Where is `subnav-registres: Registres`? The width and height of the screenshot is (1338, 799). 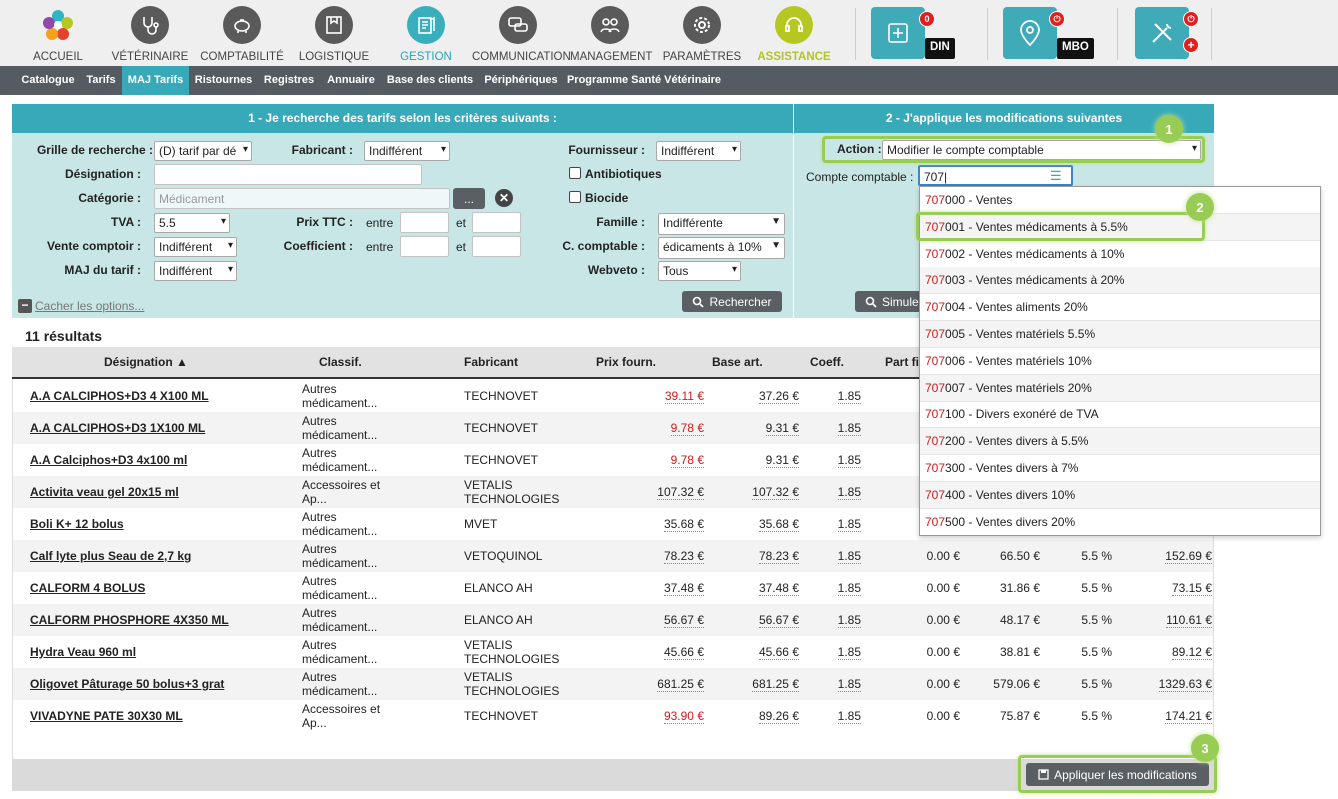 subnav-registres: Registres is located at coordinates (289, 80).